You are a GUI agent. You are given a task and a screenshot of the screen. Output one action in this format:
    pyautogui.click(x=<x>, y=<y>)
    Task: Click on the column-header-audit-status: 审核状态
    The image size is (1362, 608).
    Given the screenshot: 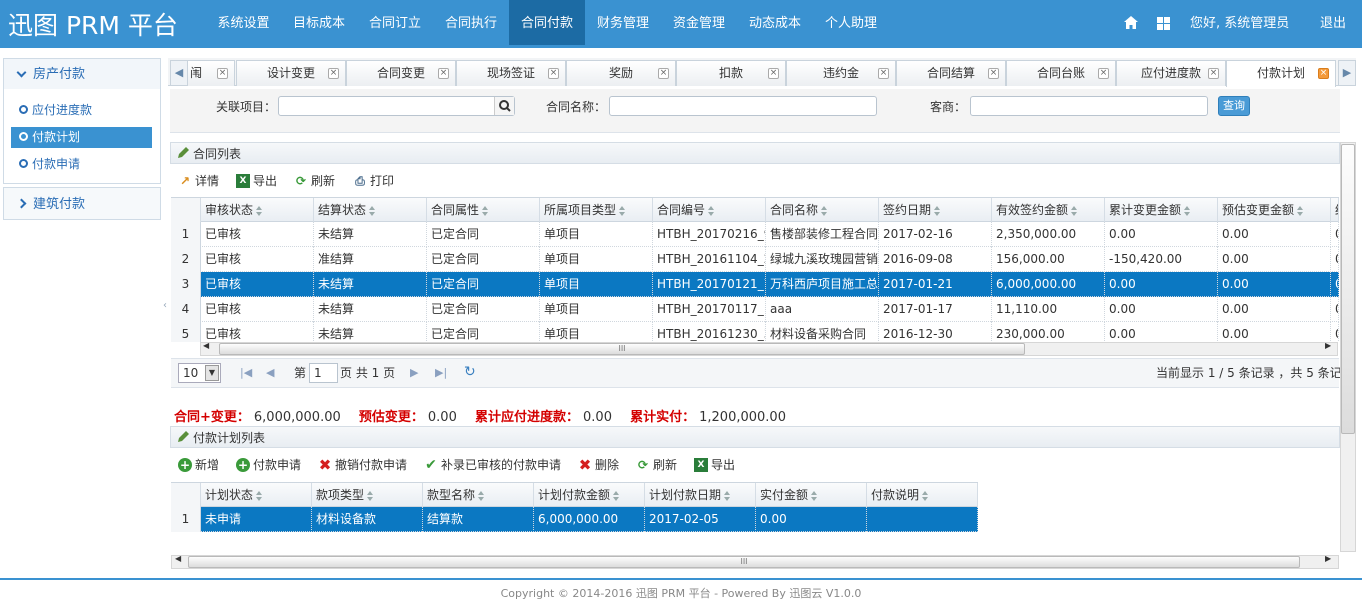 What is the action you would take?
    pyautogui.click(x=257, y=210)
    